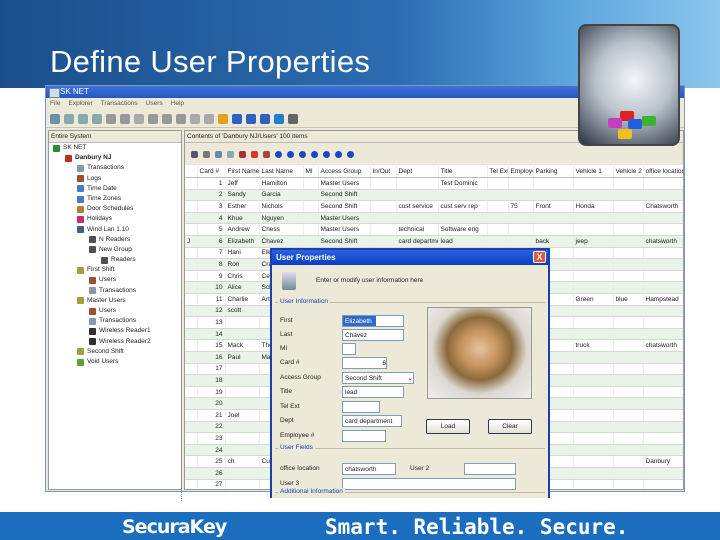 This screenshot has height=540, width=720. Describe the element at coordinates (115, 219) in the screenshot. I see `tree-node: Holidays` at that location.